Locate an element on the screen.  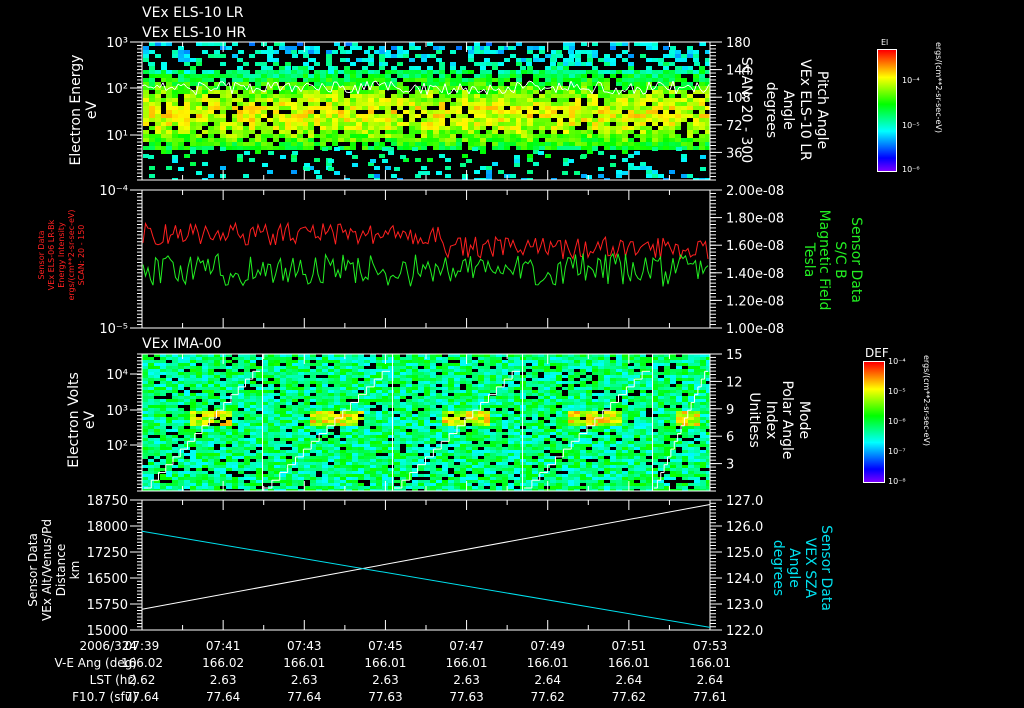
y-tick-label: 16500 is located at coordinates (107, 579).